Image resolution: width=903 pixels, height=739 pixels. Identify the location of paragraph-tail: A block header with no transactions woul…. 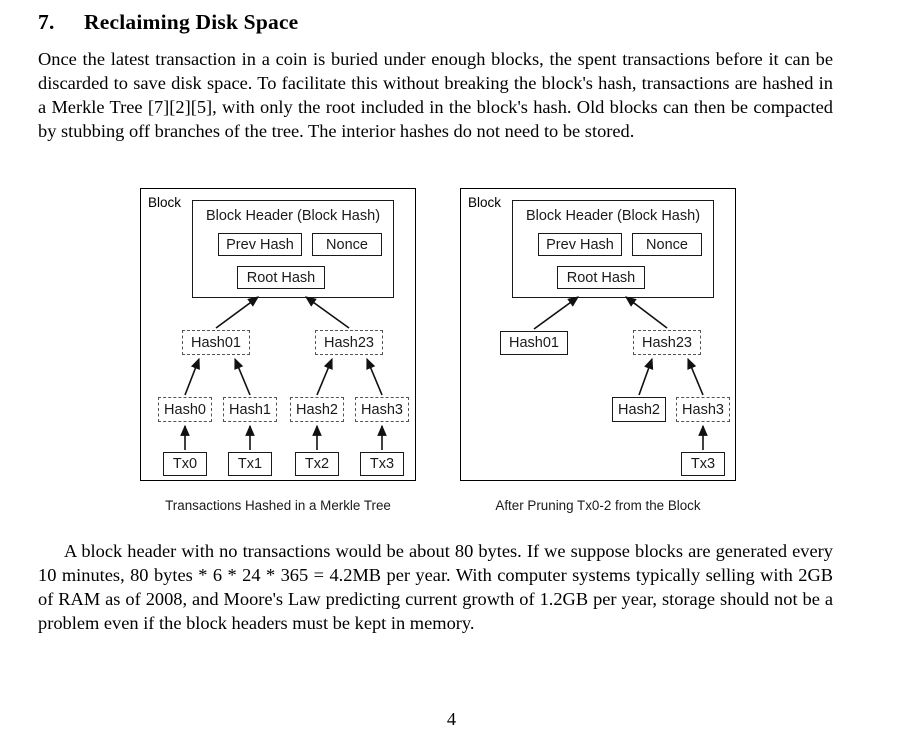
(435, 587).